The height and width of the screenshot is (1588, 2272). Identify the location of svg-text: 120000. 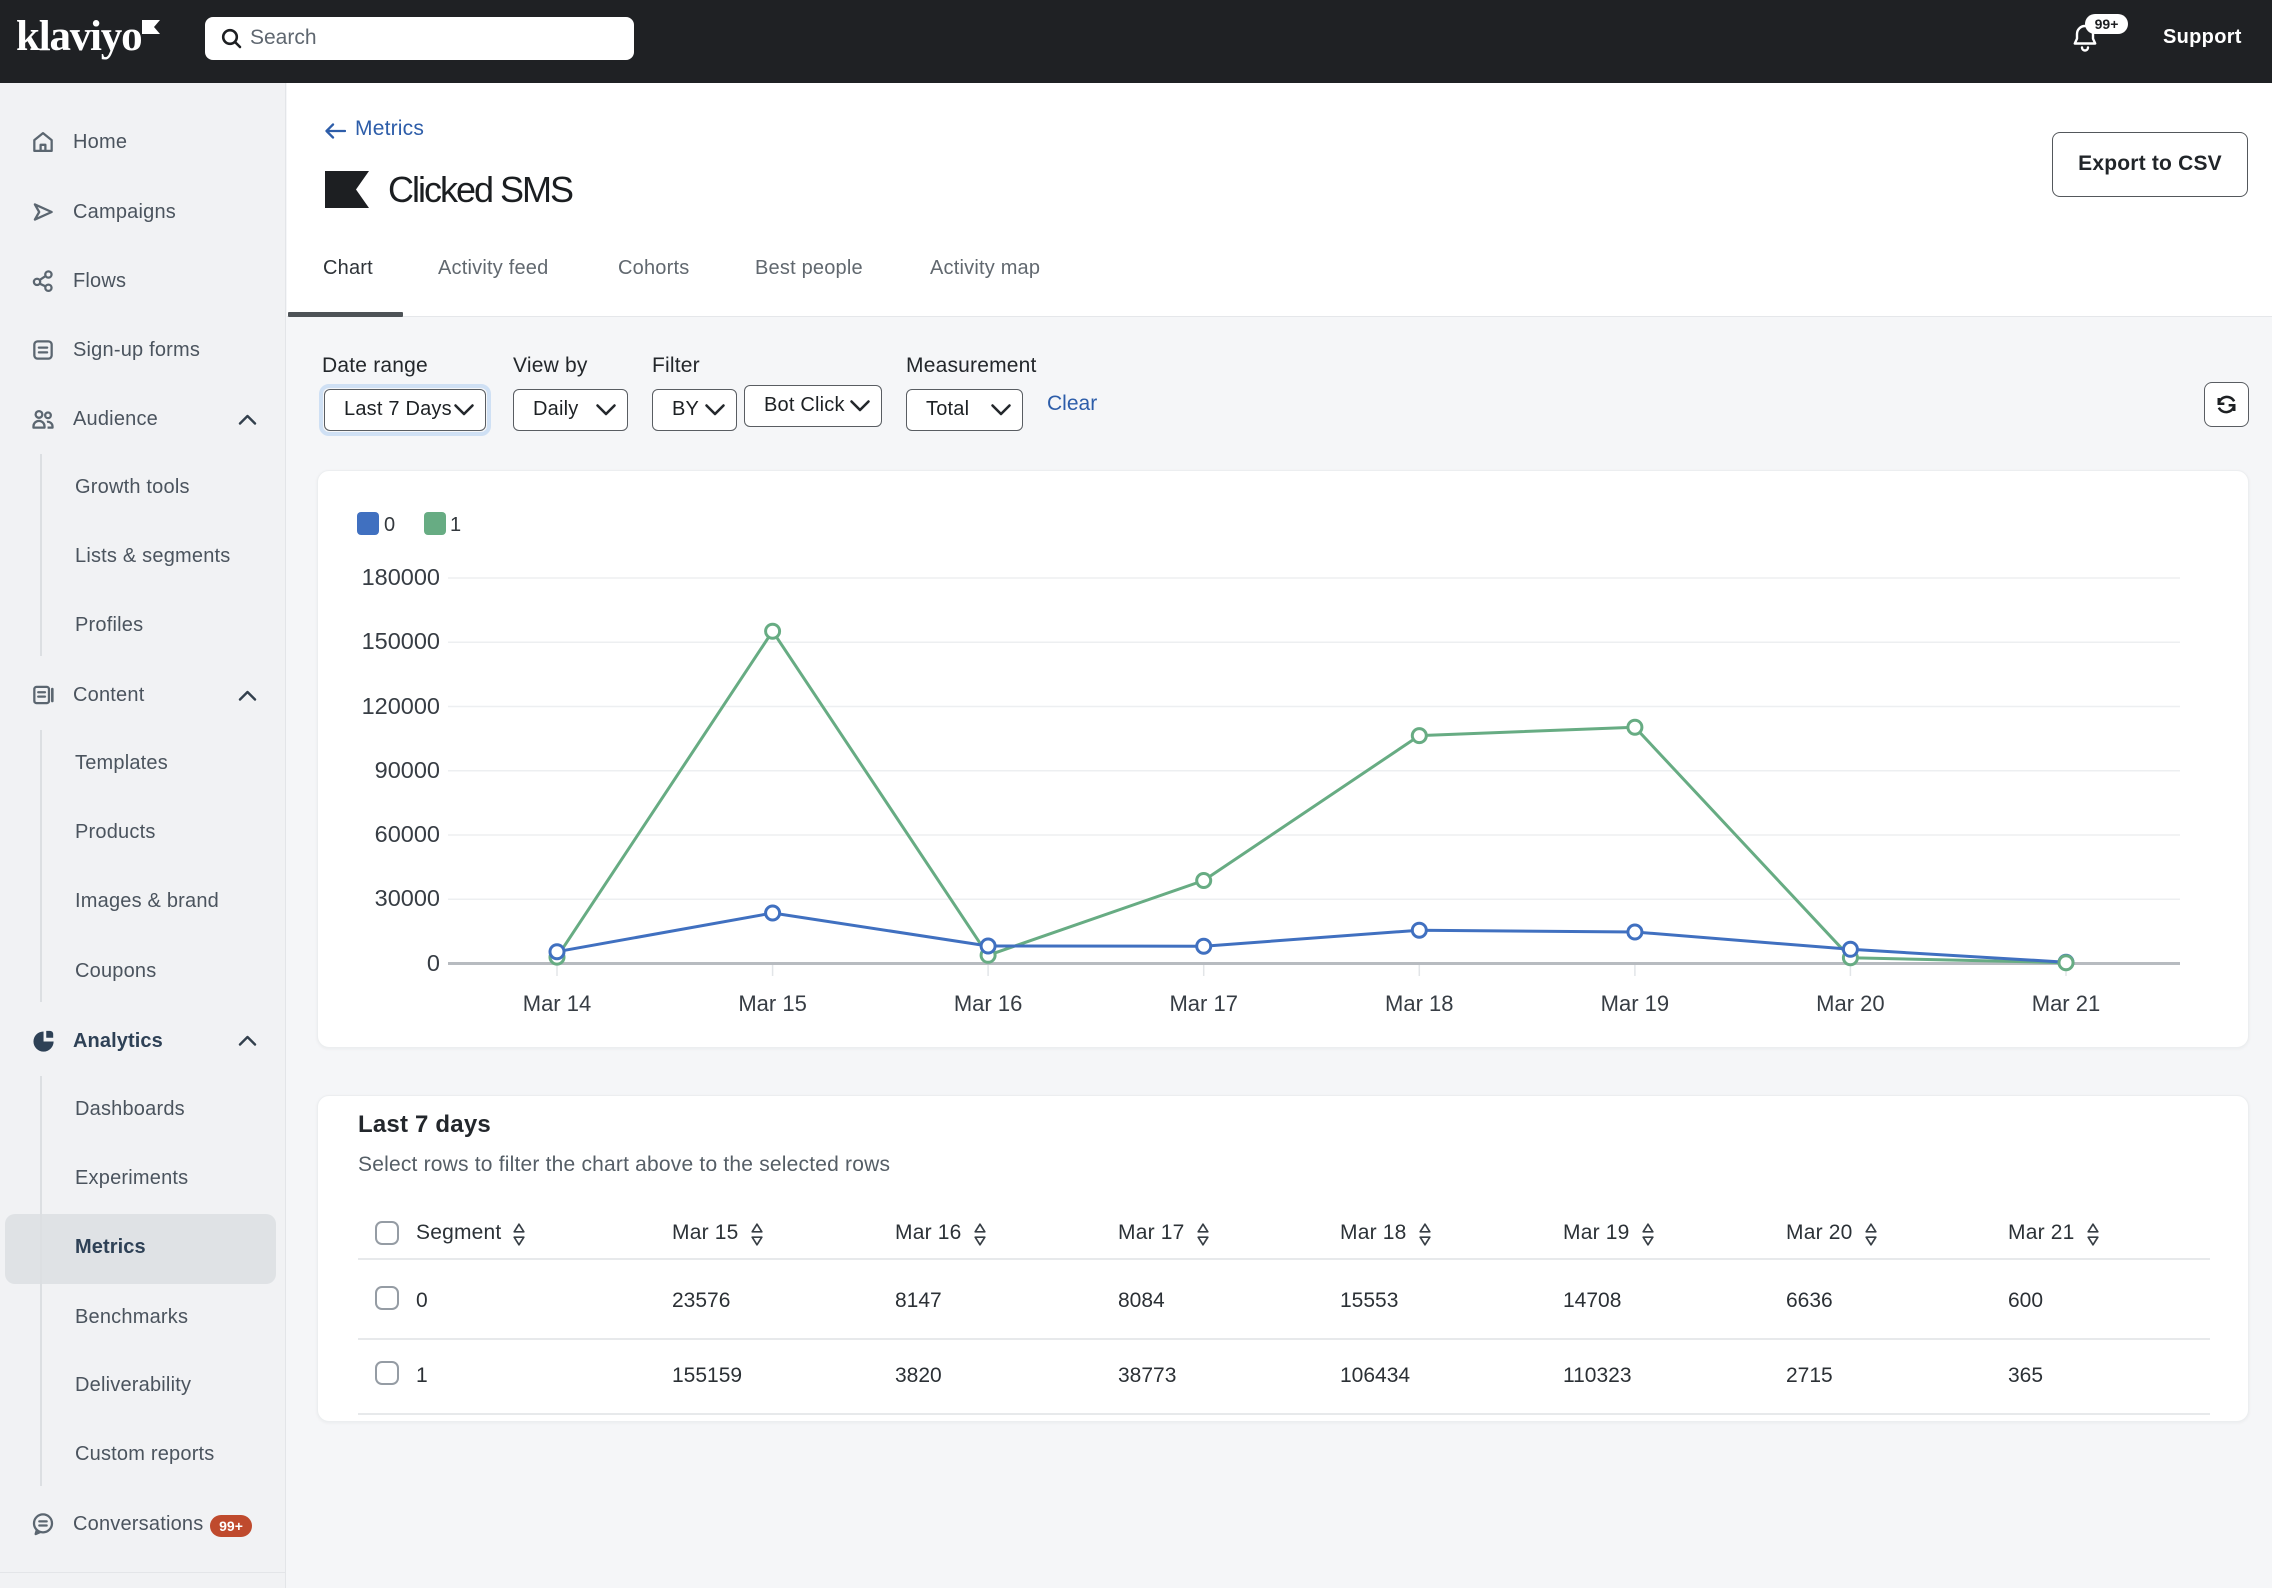
(401, 706).